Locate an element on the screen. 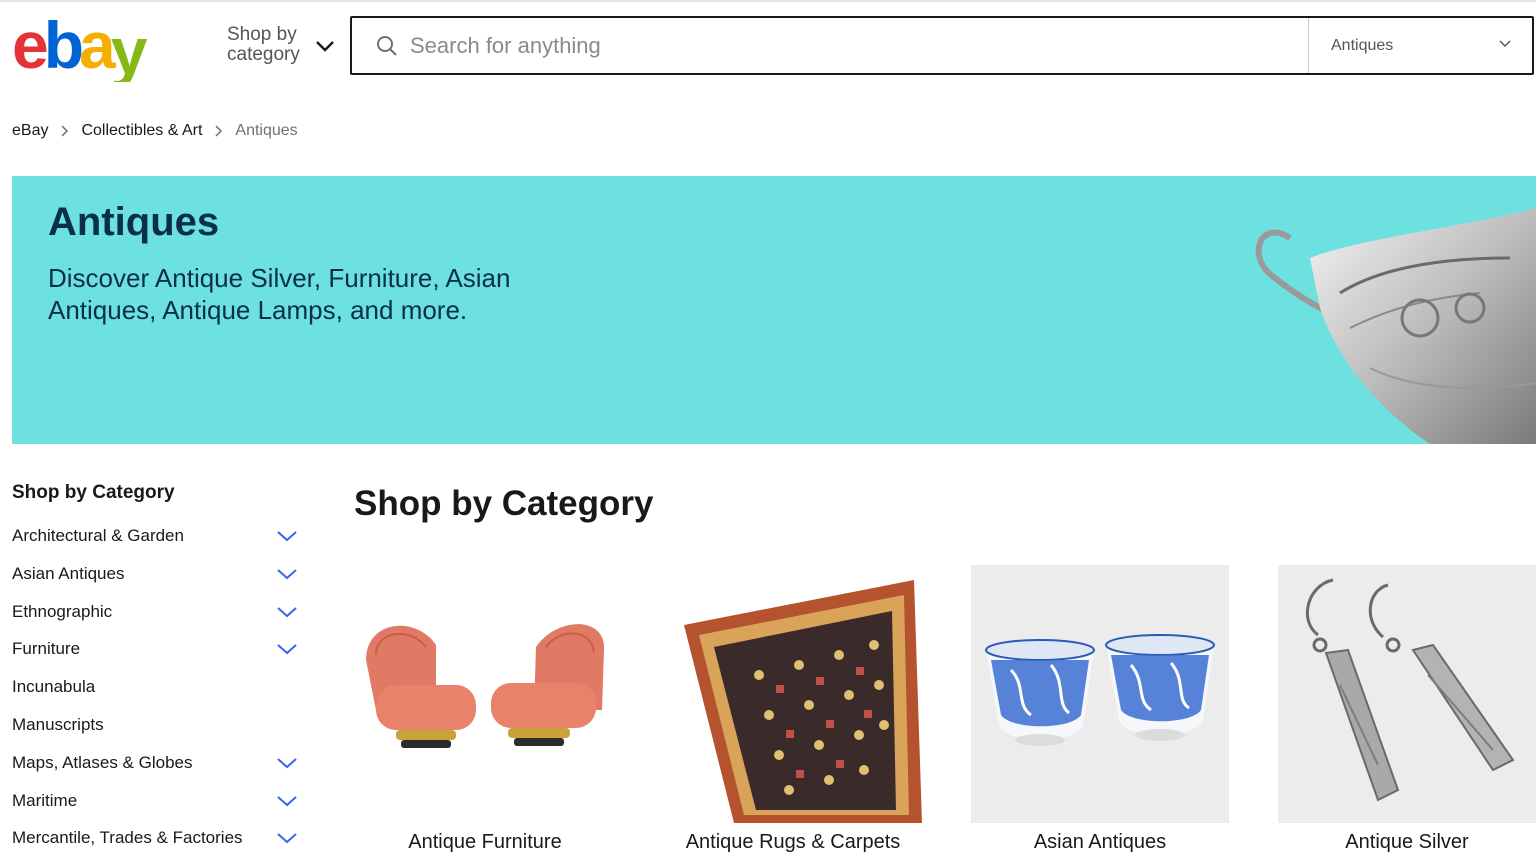 The image size is (1536, 864). sidebar-item-asian-antiques: Asian Antiques is located at coordinates (162, 575).